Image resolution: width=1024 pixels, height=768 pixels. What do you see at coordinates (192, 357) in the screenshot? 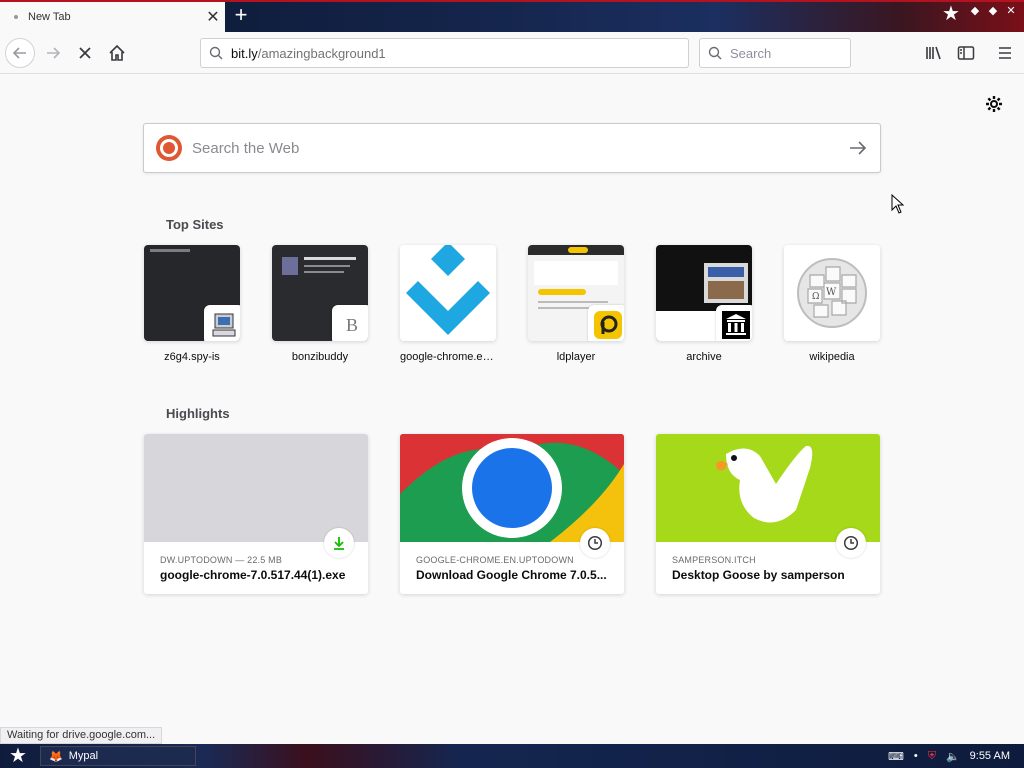
I see `top-site-label: z6g4.spy-is` at bounding box center [192, 357].